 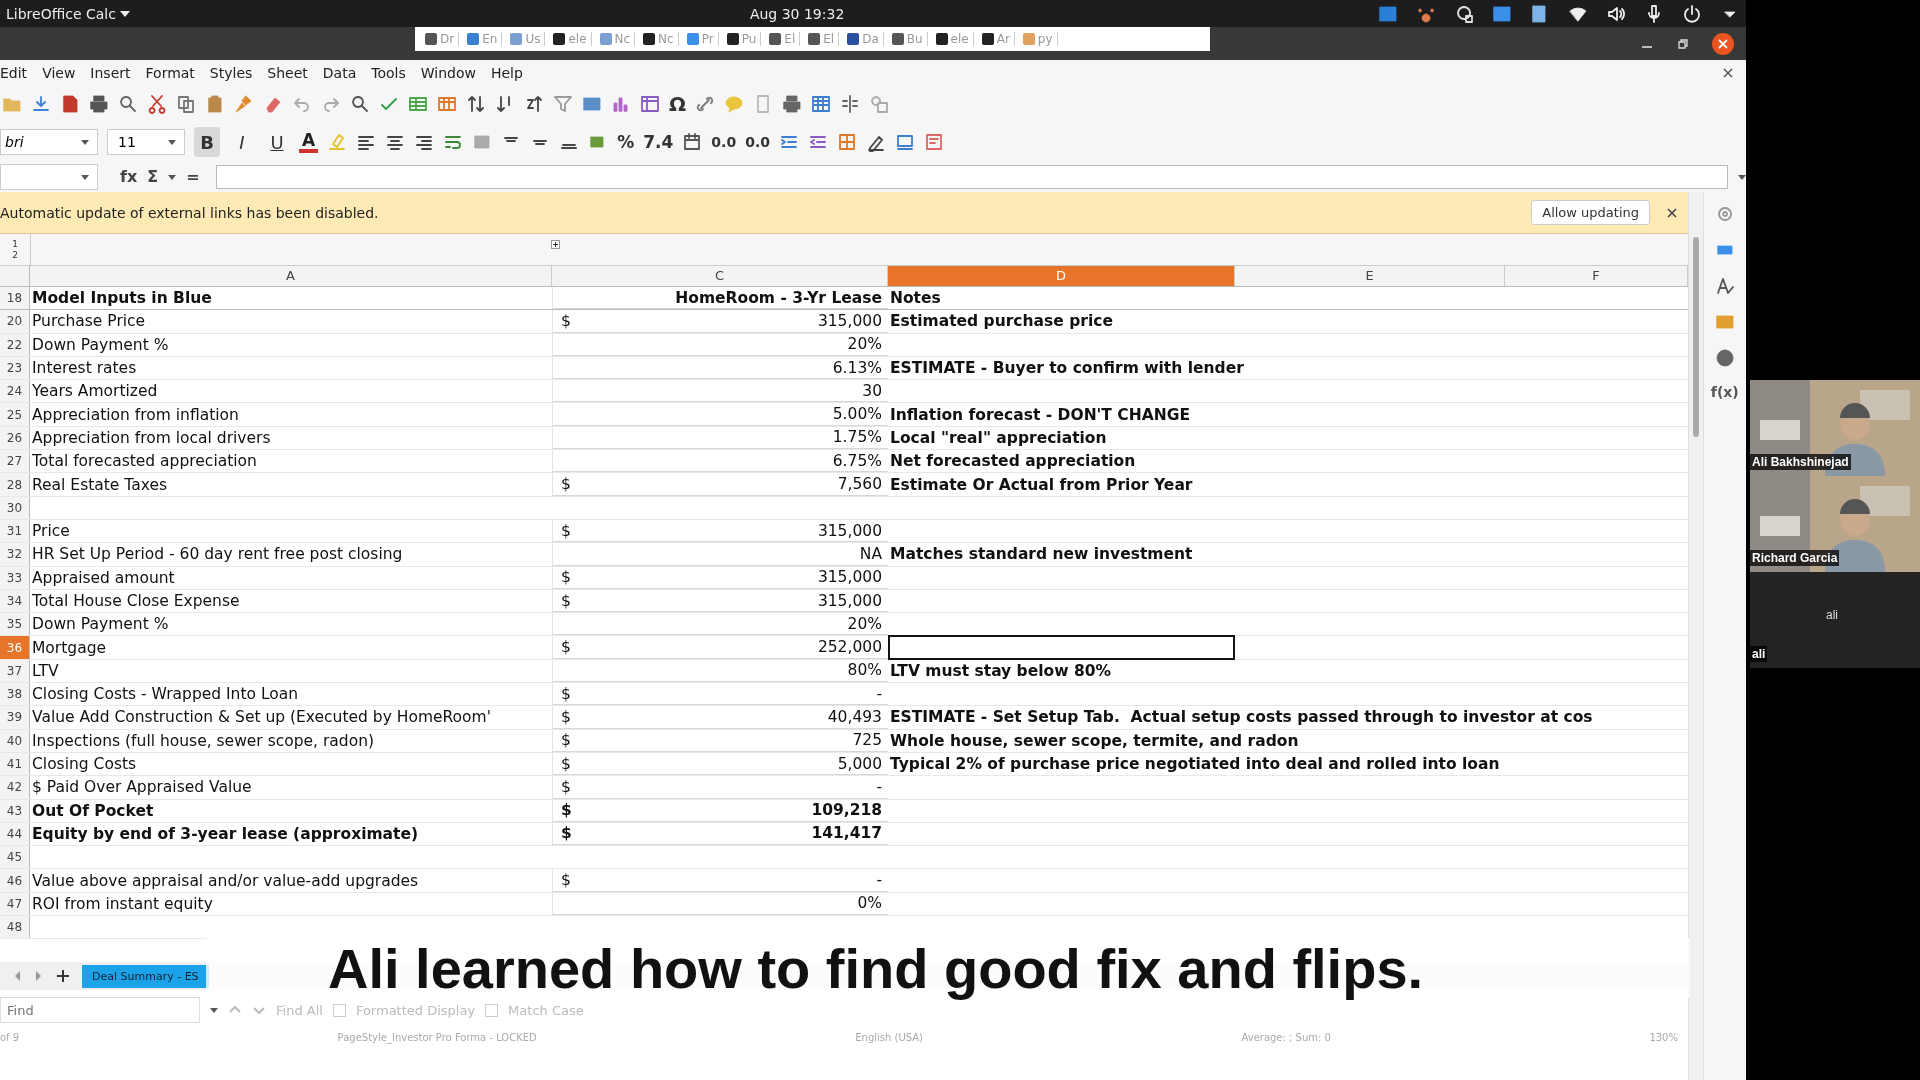 What do you see at coordinates (146, 142) in the screenshot?
I see `font-size-field: 11` at bounding box center [146, 142].